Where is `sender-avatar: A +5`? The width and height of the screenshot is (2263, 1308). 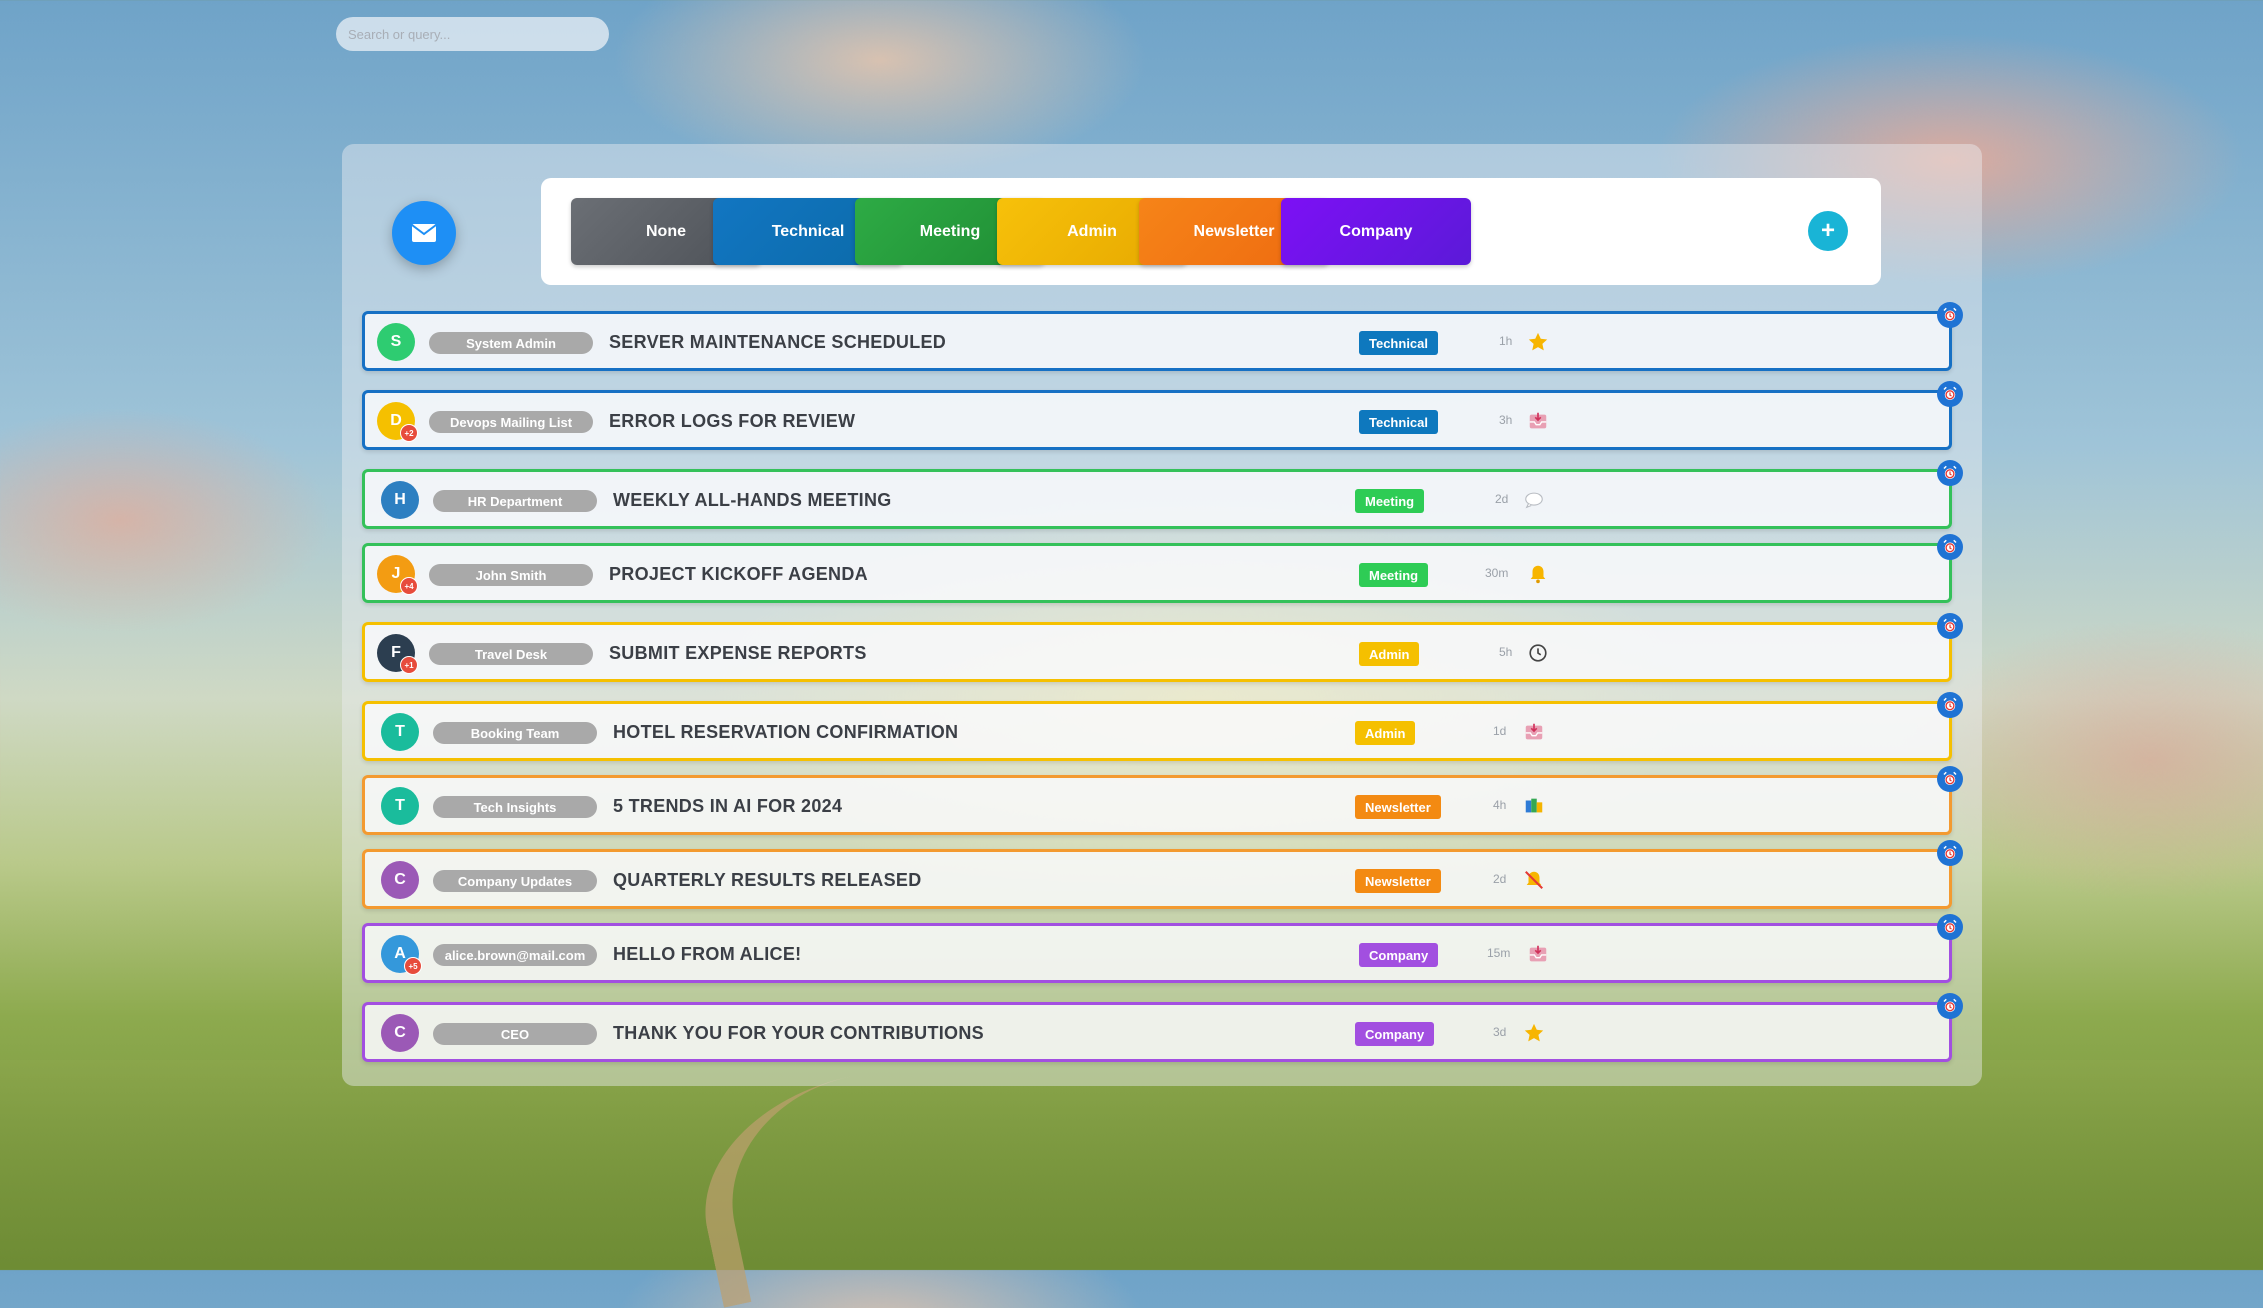
sender-avatar: A +5 is located at coordinates (401, 955).